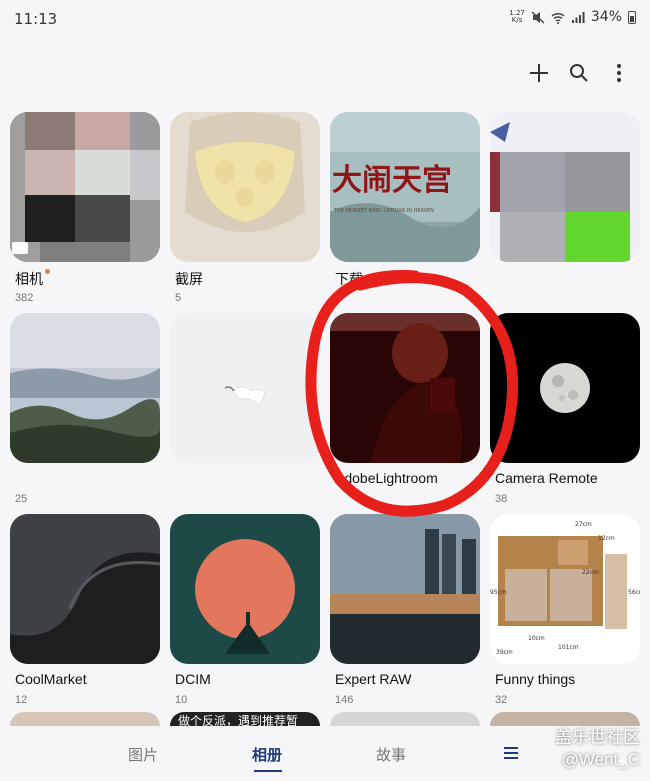 The height and width of the screenshot is (781, 650). What do you see at coordinates (47, 271) in the screenshot?
I see `new-items-dot` at bounding box center [47, 271].